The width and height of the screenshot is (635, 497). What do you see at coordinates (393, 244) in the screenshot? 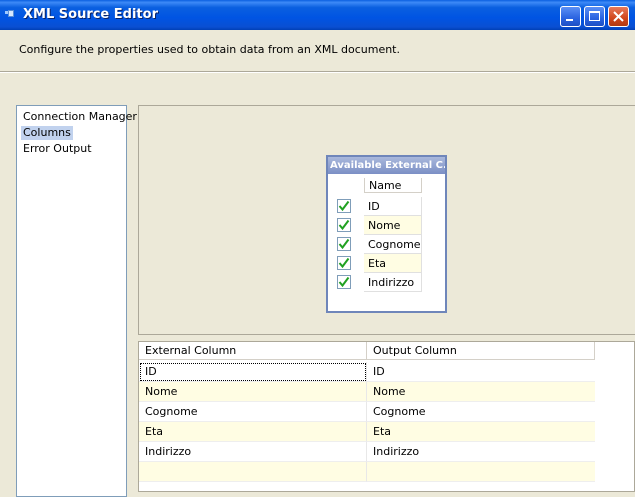
I see `column-label: Cognome` at bounding box center [393, 244].